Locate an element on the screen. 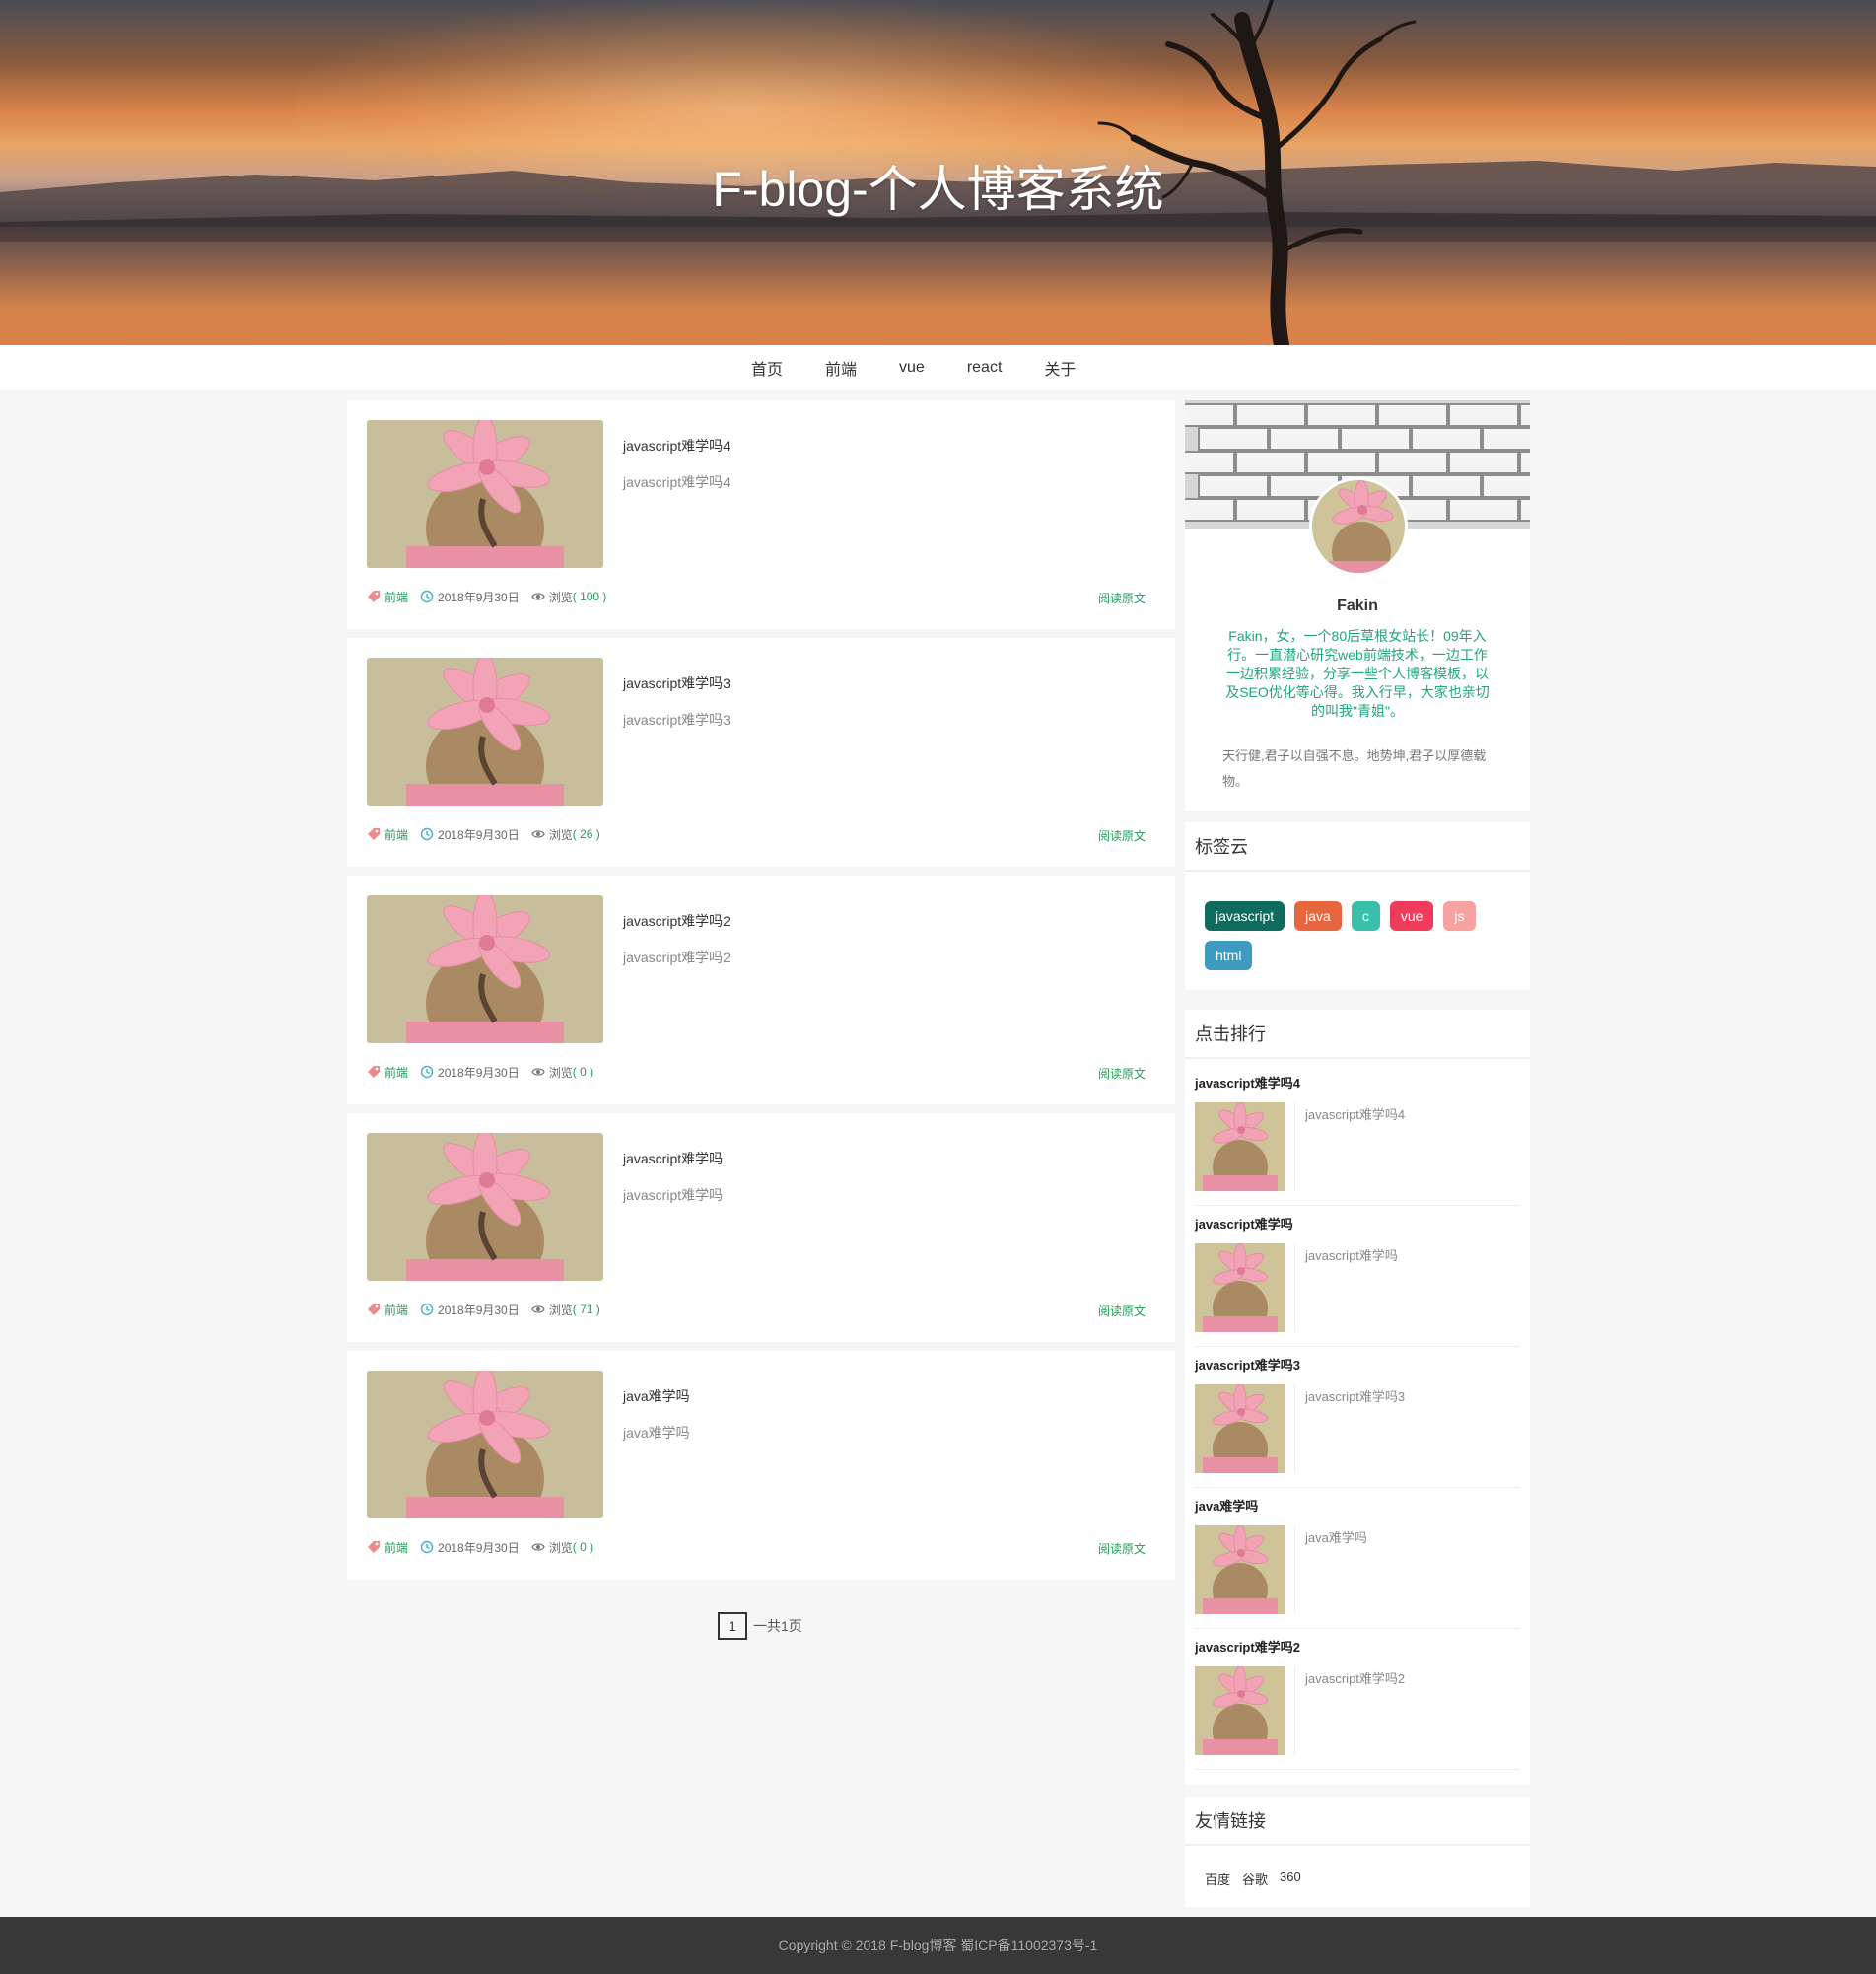 The width and height of the screenshot is (1876, 1974). ranking-item-summary: javascript难学吗2 is located at coordinates (1355, 1679).